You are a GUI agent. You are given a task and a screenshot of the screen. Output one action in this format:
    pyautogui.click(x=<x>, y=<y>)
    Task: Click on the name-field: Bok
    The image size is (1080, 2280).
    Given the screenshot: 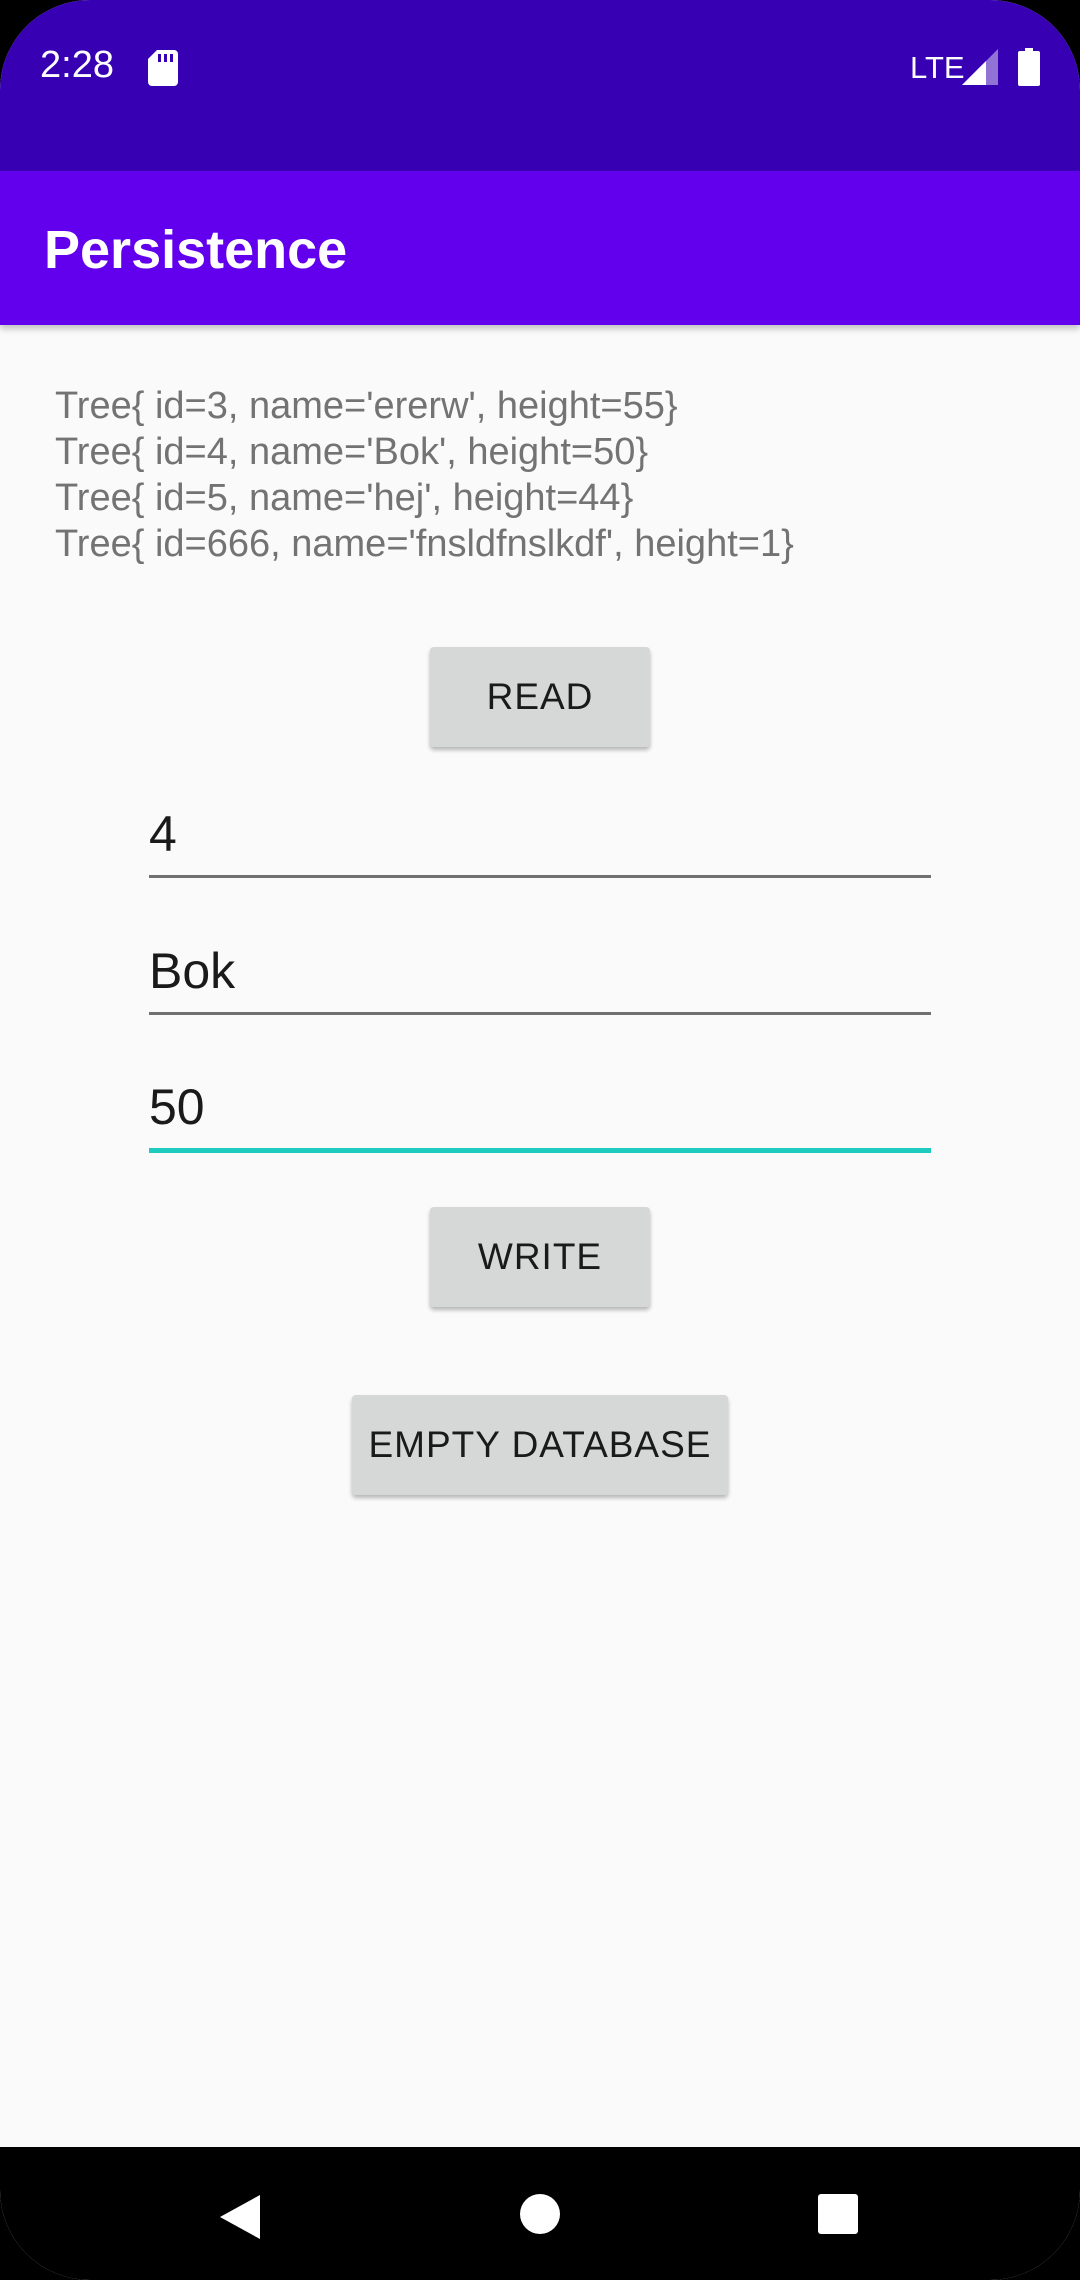 What is the action you would take?
    pyautogui.click(x=540, y=975)
    